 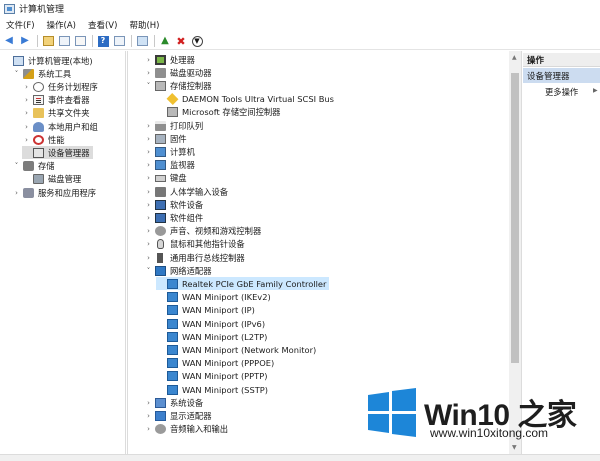 What do you see at coordinates (160, 165) in the screenshot?
I see `monitor-icon` at bounding box center [160, 165].